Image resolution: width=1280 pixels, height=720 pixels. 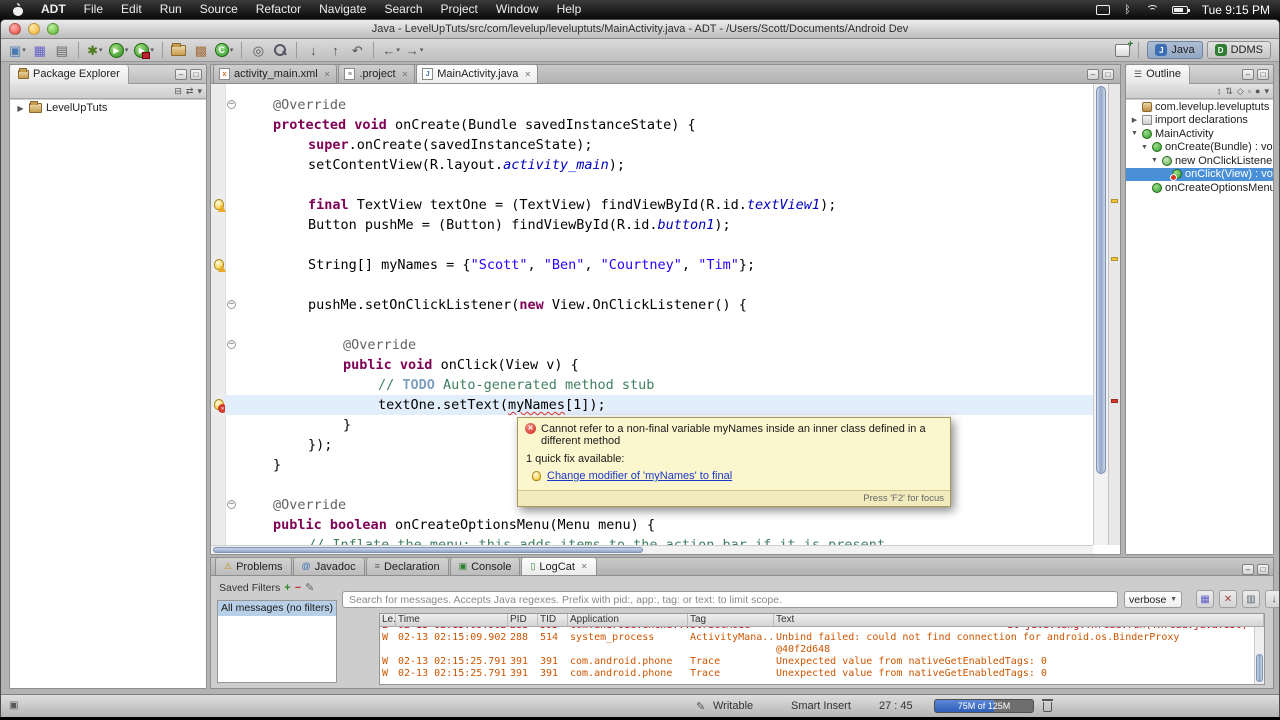 I want to click on prev-annotation-icon: ↑, so click(x=335, y=50).